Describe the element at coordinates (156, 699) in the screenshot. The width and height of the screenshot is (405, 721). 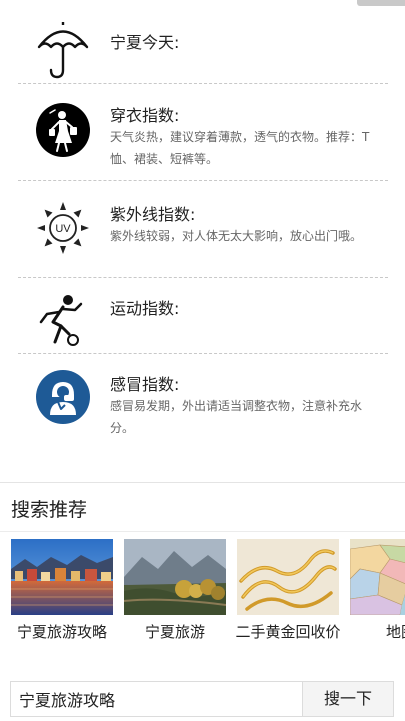
I see `search-input` at that location.